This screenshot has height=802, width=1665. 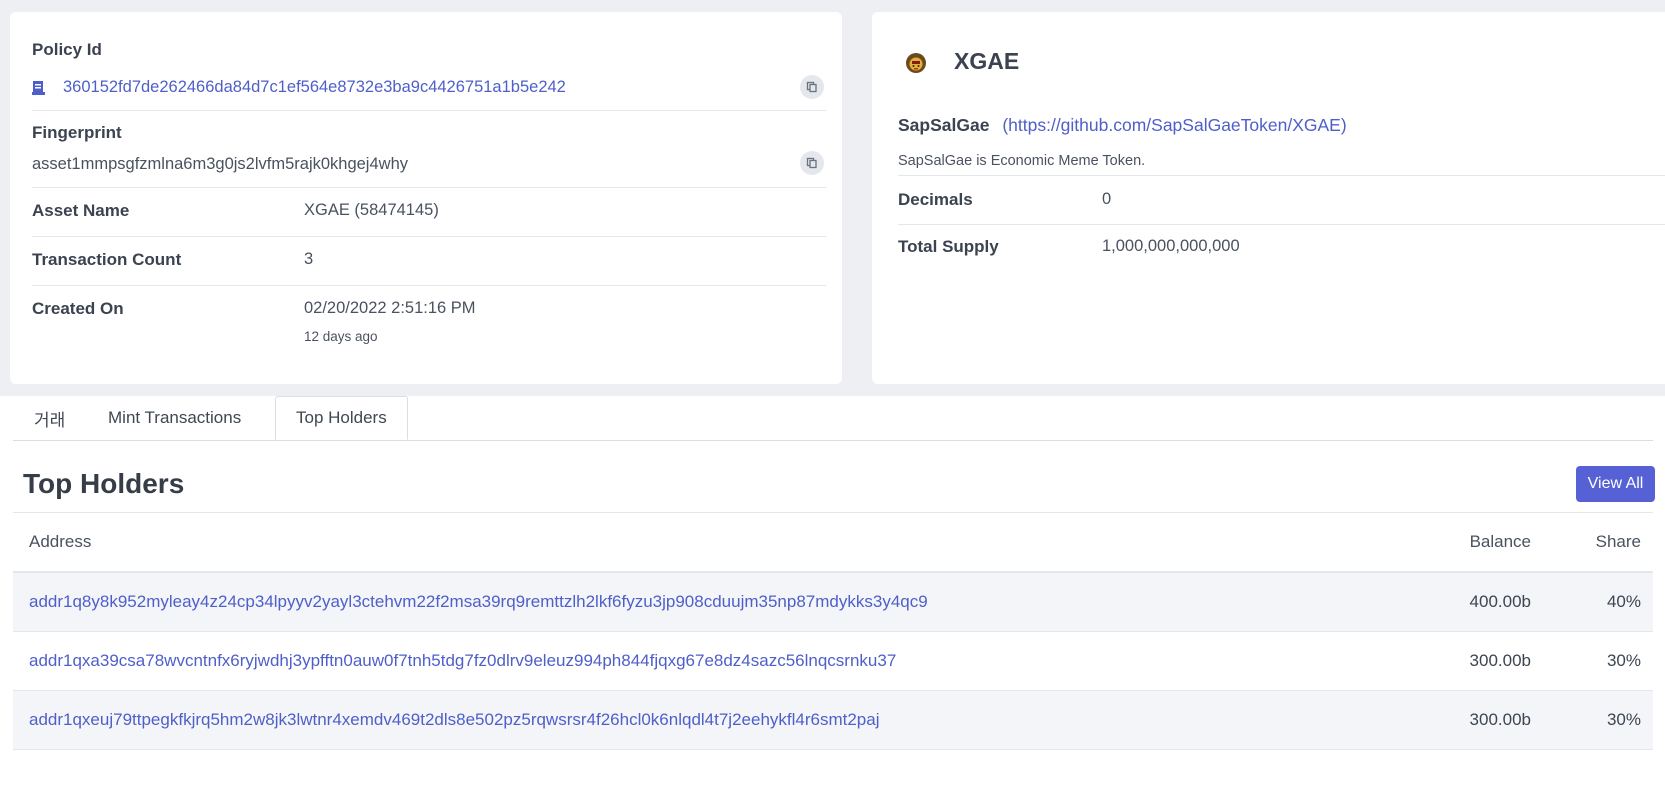 What do you see at coordinates (916, 62) in the screenshot?
I see `sapsalgae-logo` at bounding box center [916, 62].